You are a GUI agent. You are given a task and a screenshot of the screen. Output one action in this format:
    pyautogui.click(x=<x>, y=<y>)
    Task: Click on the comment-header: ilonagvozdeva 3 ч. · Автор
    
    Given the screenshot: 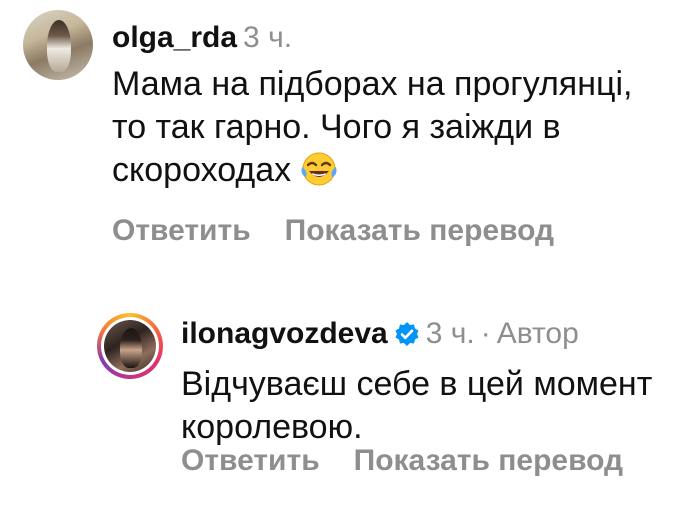 What is the action you would take?
    pyautogui.click(x=380, y=336)
    